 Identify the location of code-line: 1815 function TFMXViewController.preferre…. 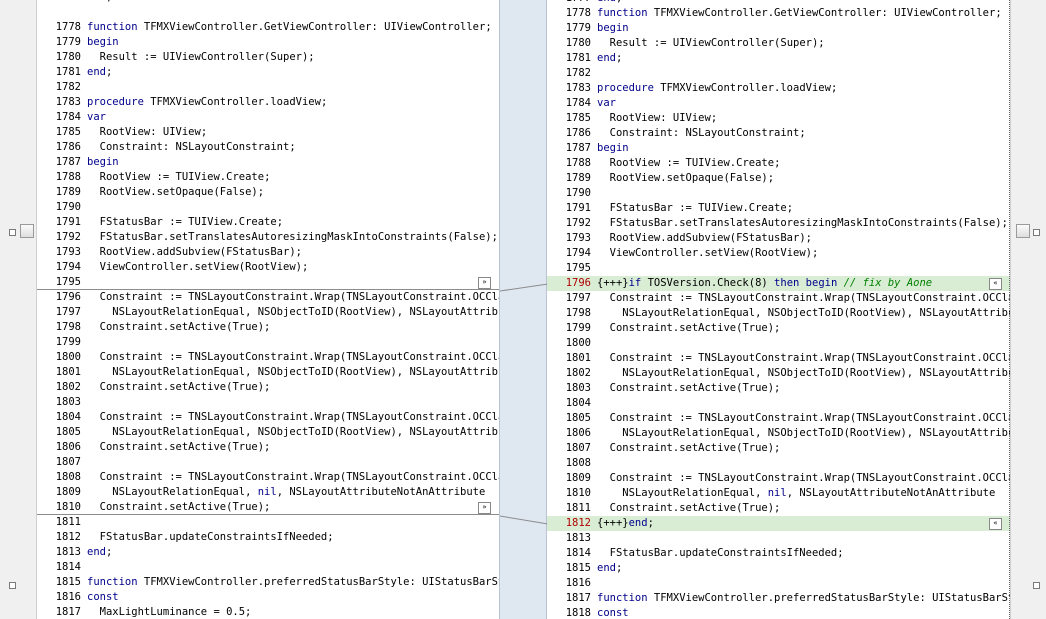
(268, 582).